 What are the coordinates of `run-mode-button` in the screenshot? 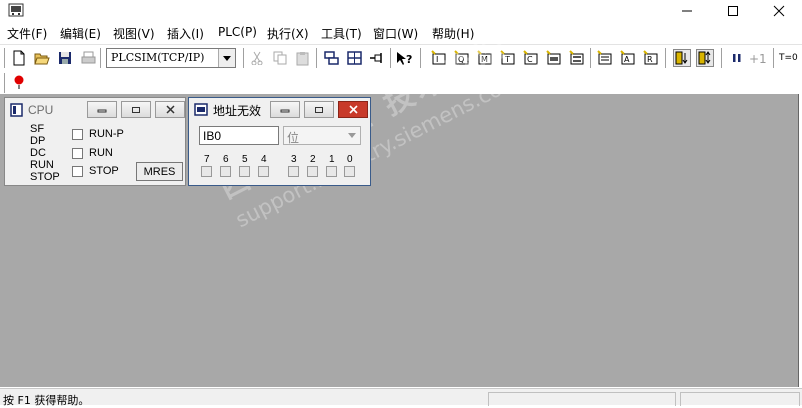 It's located at (682, 58).